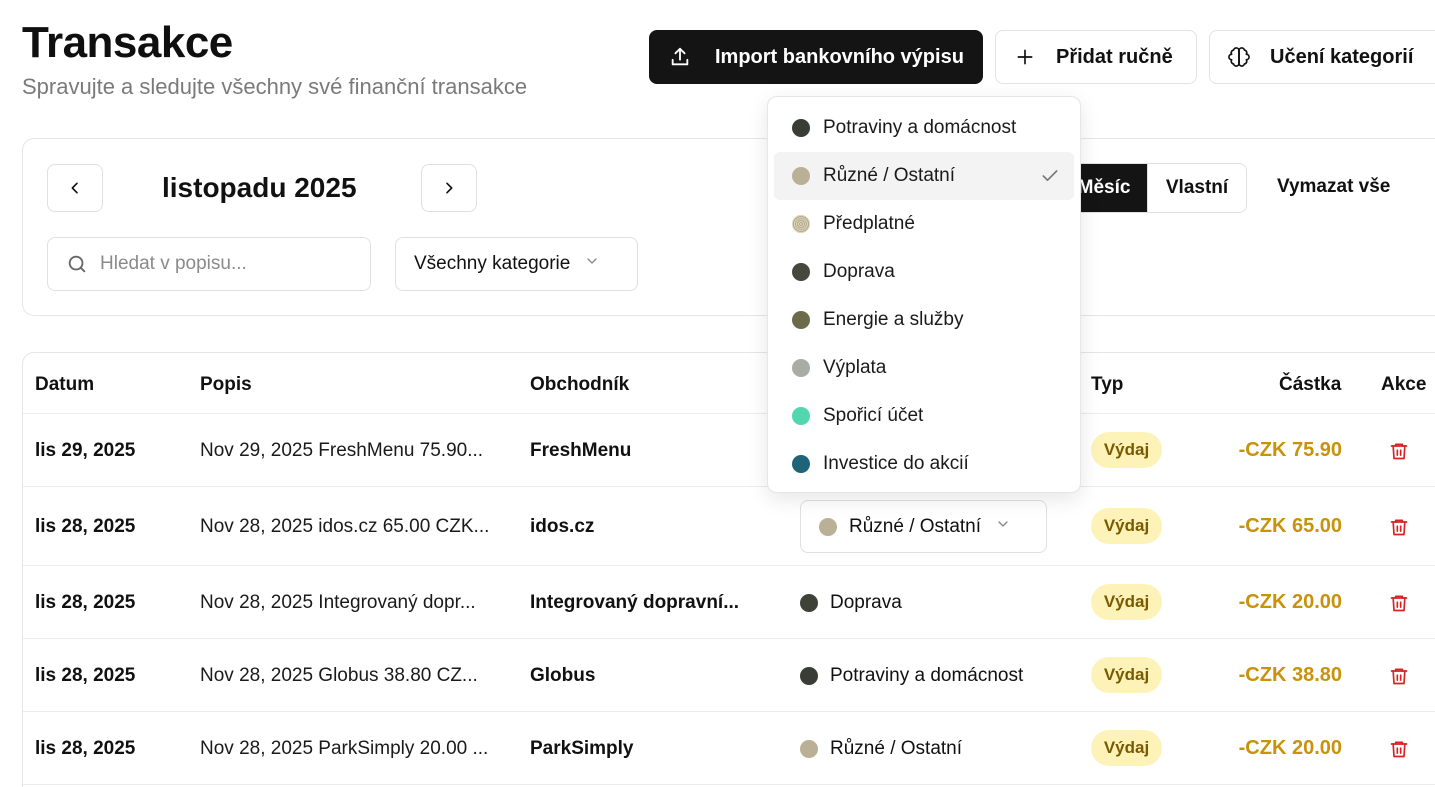  I want to click on row-amount: -CZK 38.80, so click(1290, 675).